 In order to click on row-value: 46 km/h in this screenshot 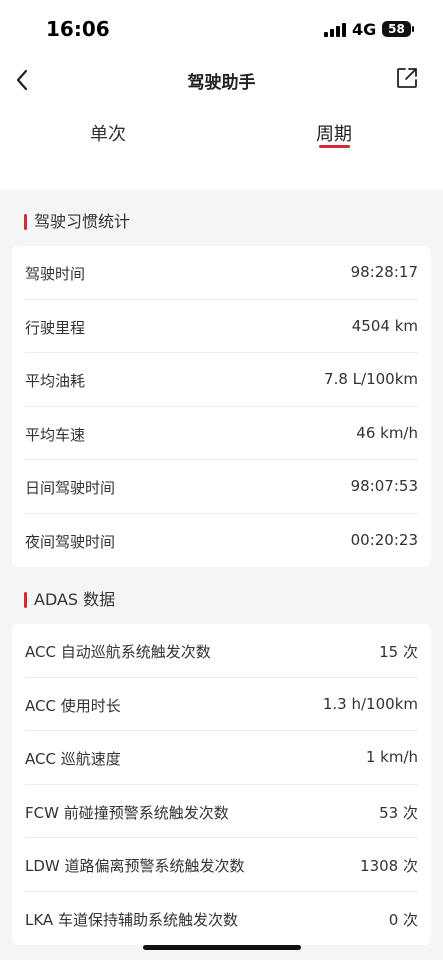, I will do `click(387, 432)`.